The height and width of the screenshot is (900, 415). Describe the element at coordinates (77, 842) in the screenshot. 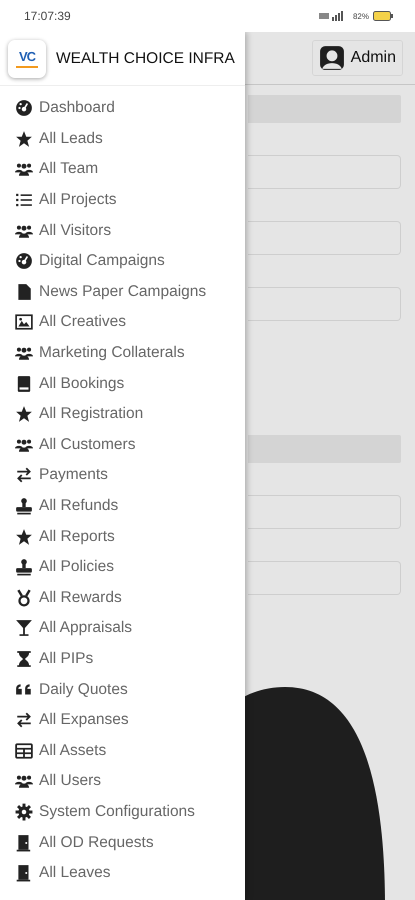

I see `menu-item: All OD Requests` at that location.